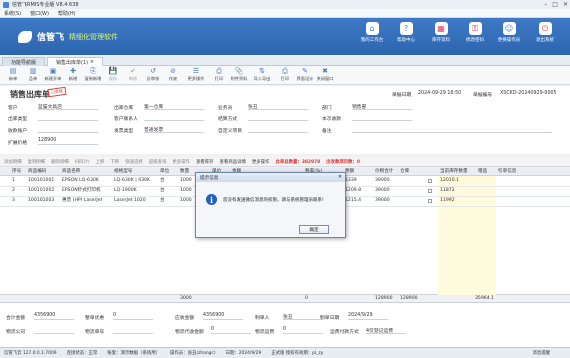 The width and height of the screenshot is (570, 358). I want to click on ok-button: 确定, so click(314, 229).